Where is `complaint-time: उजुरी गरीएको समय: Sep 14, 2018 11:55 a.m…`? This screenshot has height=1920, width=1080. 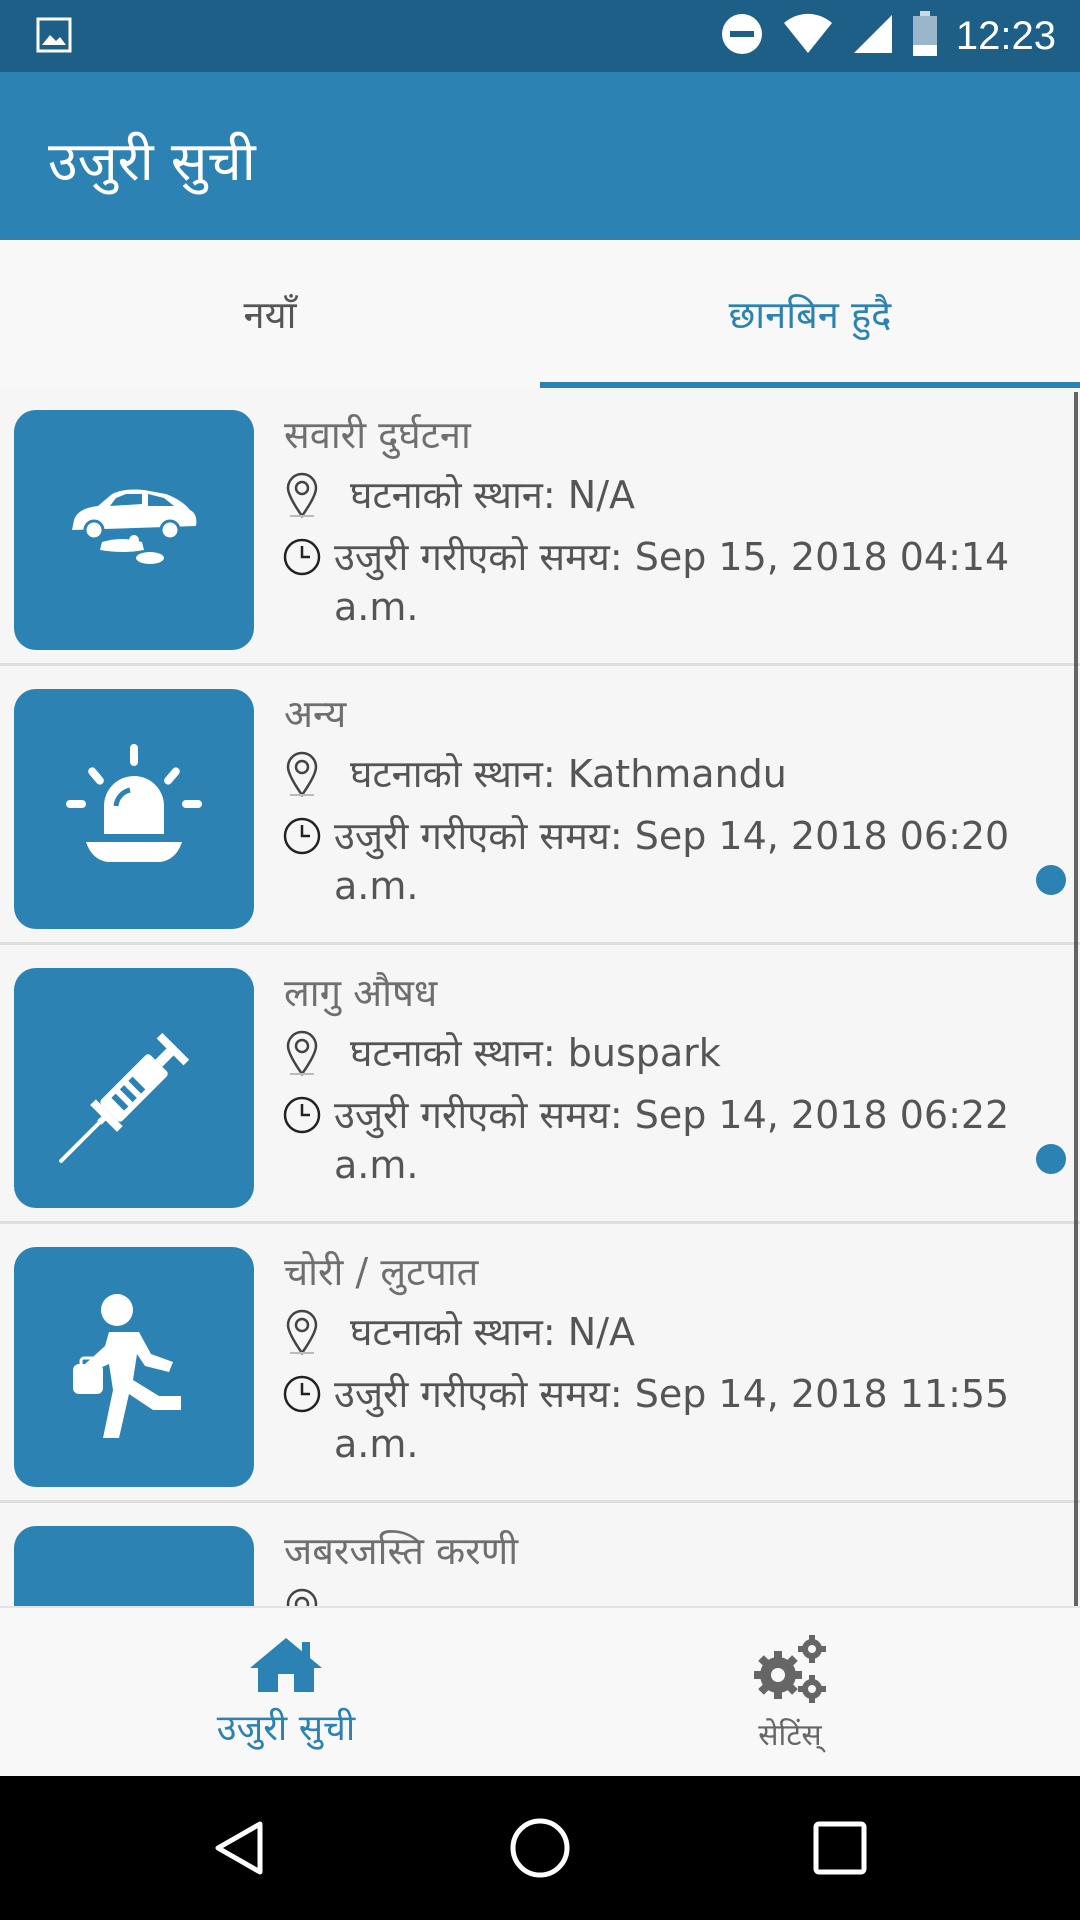
complaint-time: उजुरी गरीएको समय: Sep 14, 2018 11:55 a.m… is located at coordinates (672, 1419).